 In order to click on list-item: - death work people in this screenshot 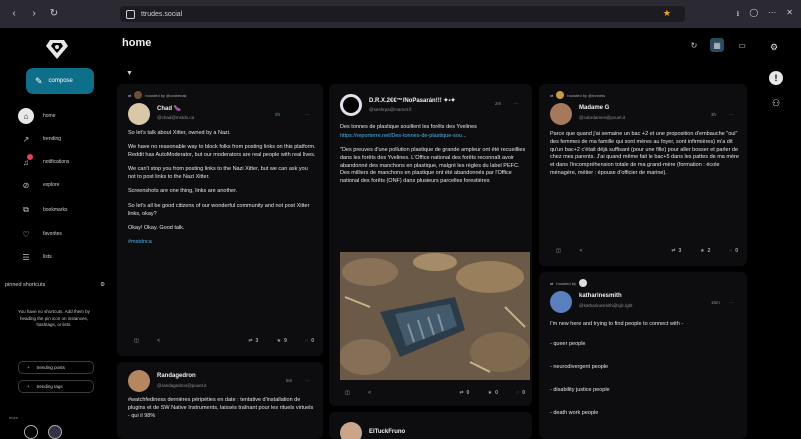, I will do `click(574, 413)`.